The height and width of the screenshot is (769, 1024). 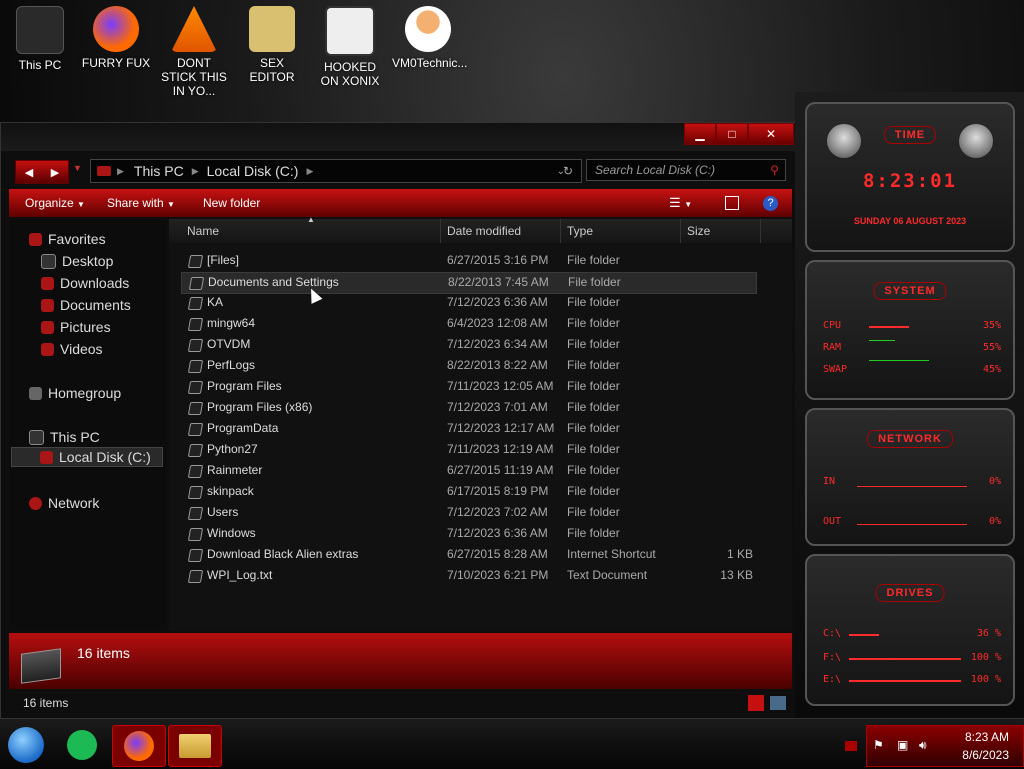 I want to click on preview-pane-icon, so click(x=732, y=203).